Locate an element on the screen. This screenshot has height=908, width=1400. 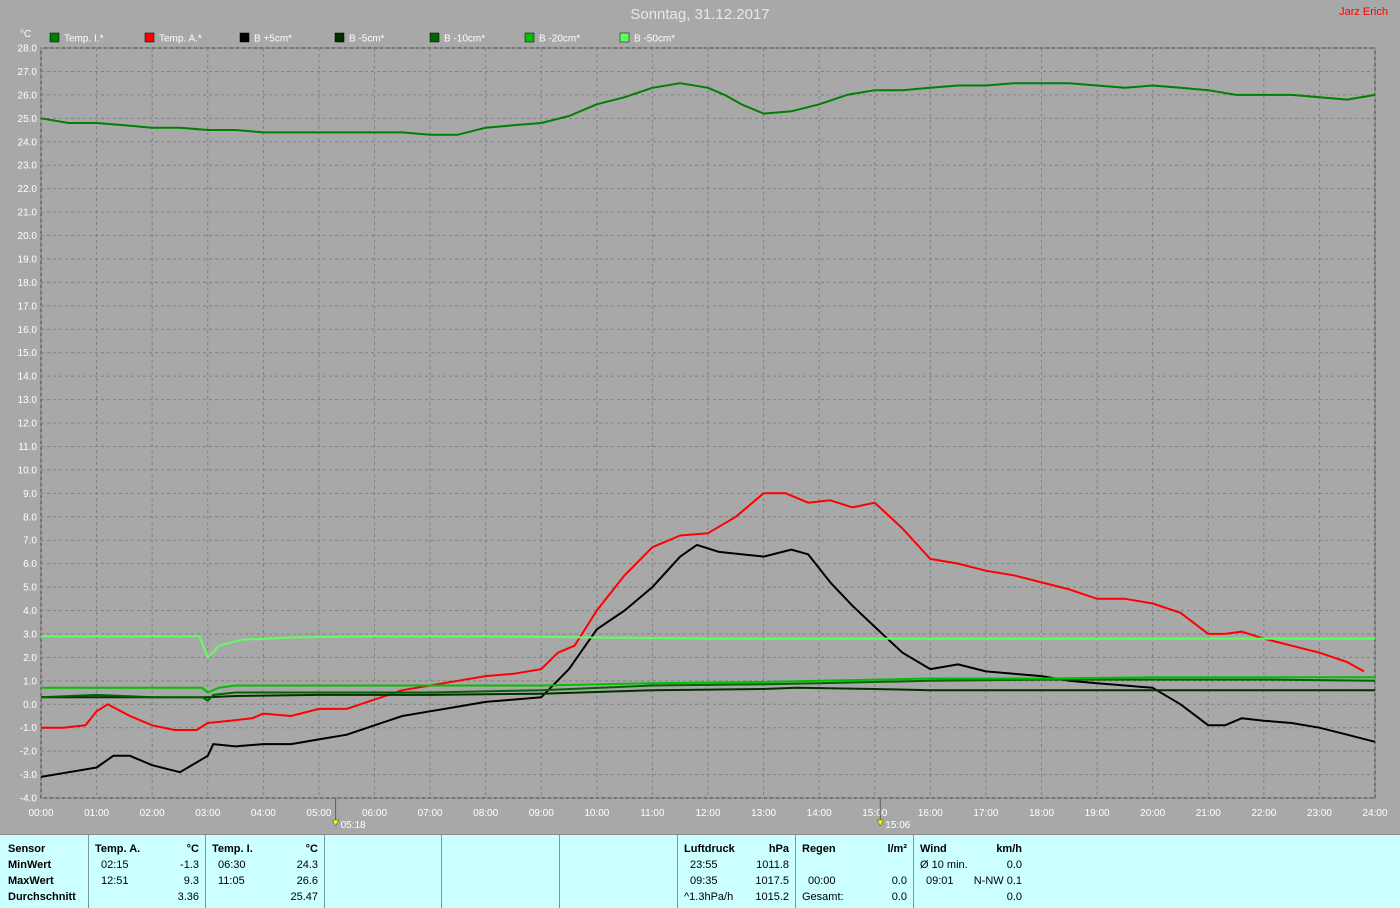
x-tick-label: 07:00 is located at coordinates (430, 813).